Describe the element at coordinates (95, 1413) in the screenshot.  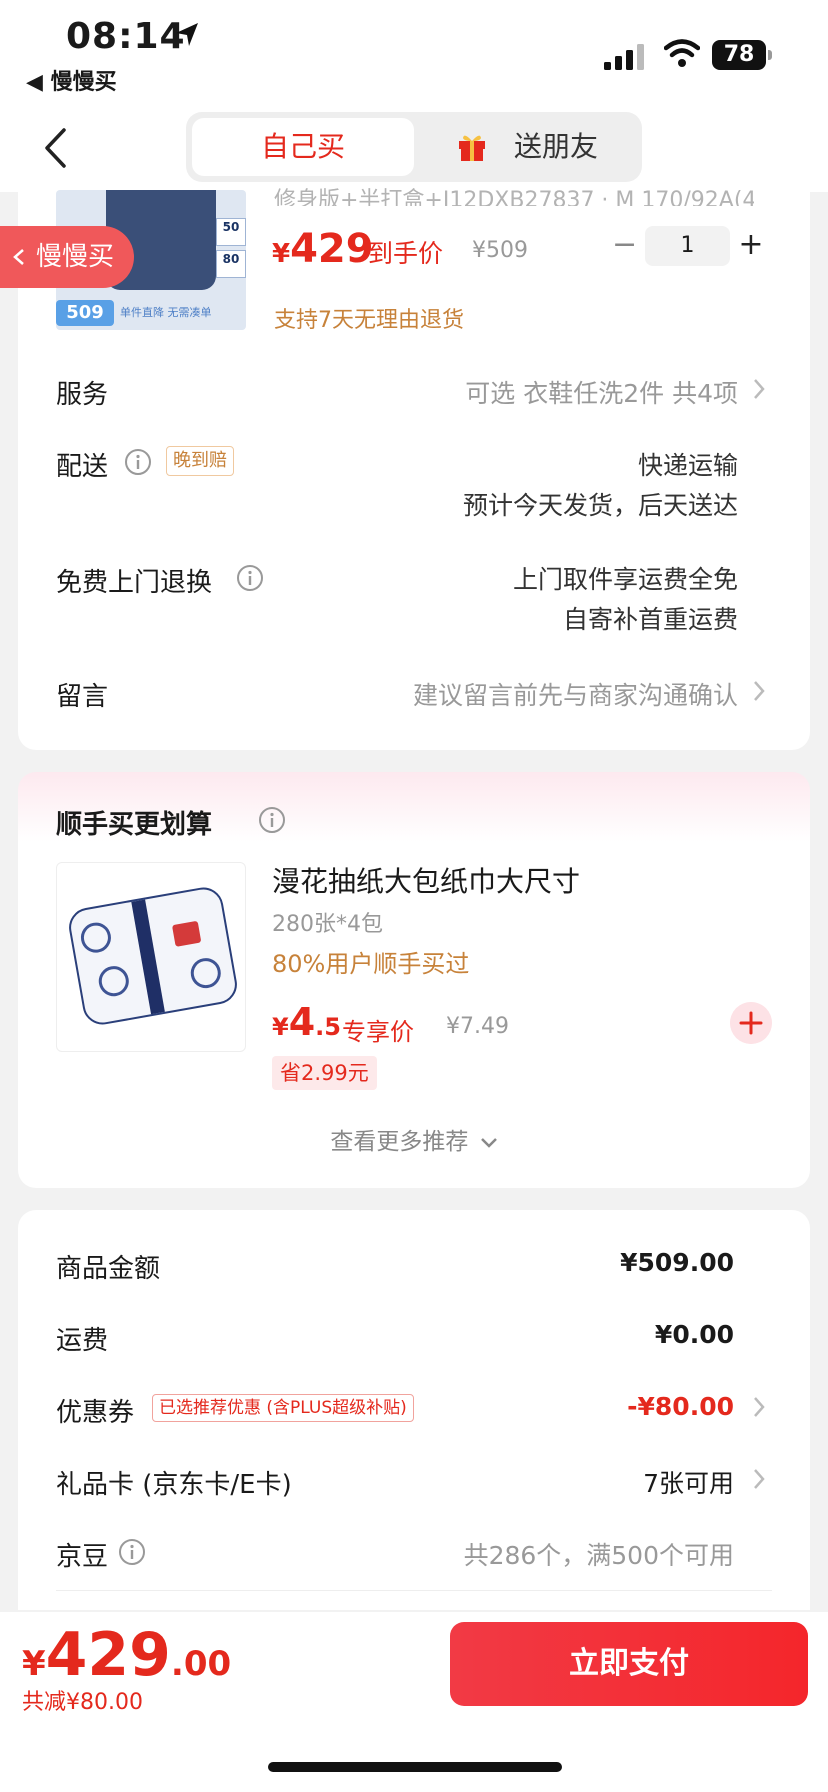
I see `coupon-label: 优惠券` at that location.